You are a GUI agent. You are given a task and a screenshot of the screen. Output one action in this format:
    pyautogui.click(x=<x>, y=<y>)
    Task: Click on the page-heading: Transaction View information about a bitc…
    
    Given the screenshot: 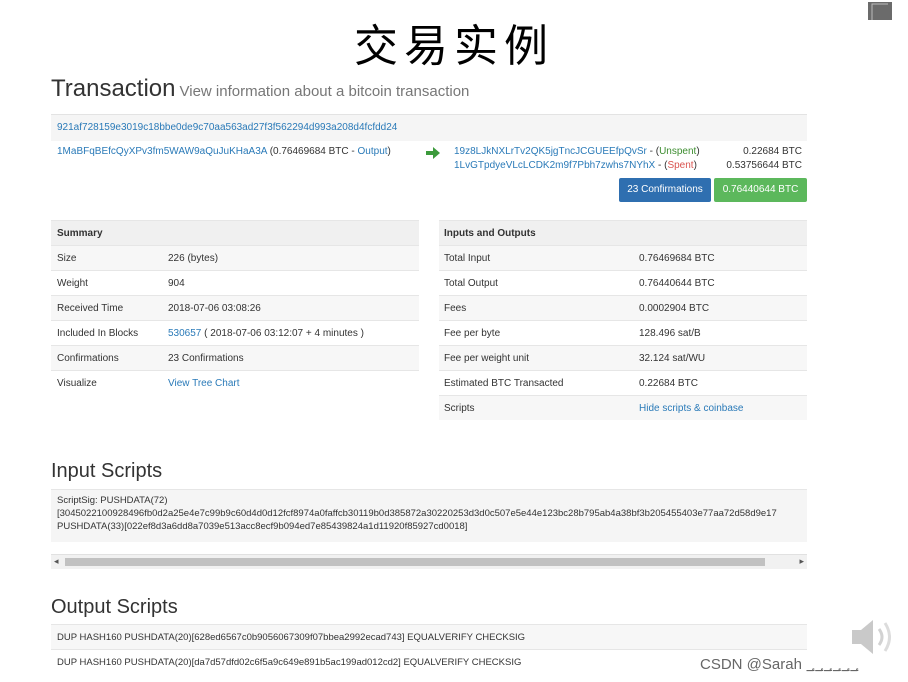 What is the action you would take?
    pyautogui.click(x=260, y=89)
    